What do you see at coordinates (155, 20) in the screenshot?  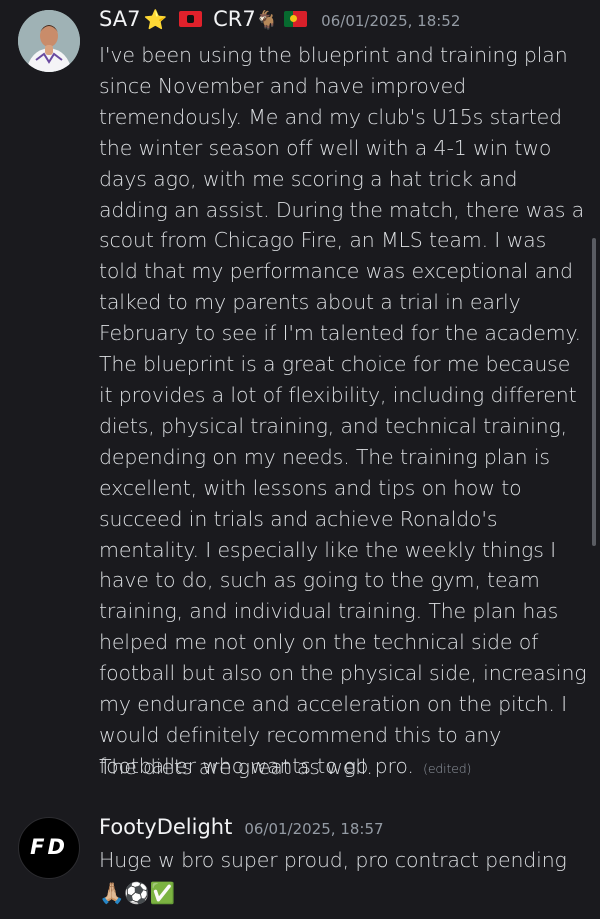 I see `star-icon: ⭐` at bounding box center [155, 20].